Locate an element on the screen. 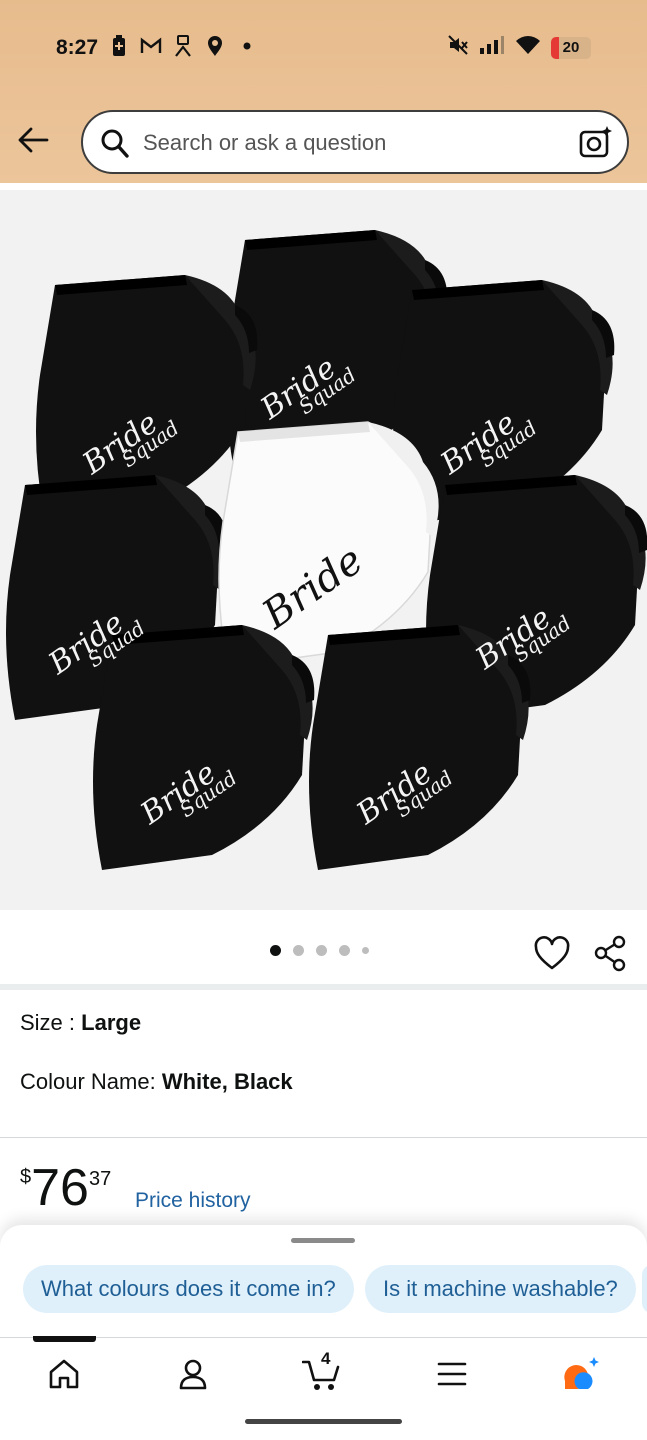 This screenshot has height=1440, width=647. nav-menu is located at coordinates (452, 1374).